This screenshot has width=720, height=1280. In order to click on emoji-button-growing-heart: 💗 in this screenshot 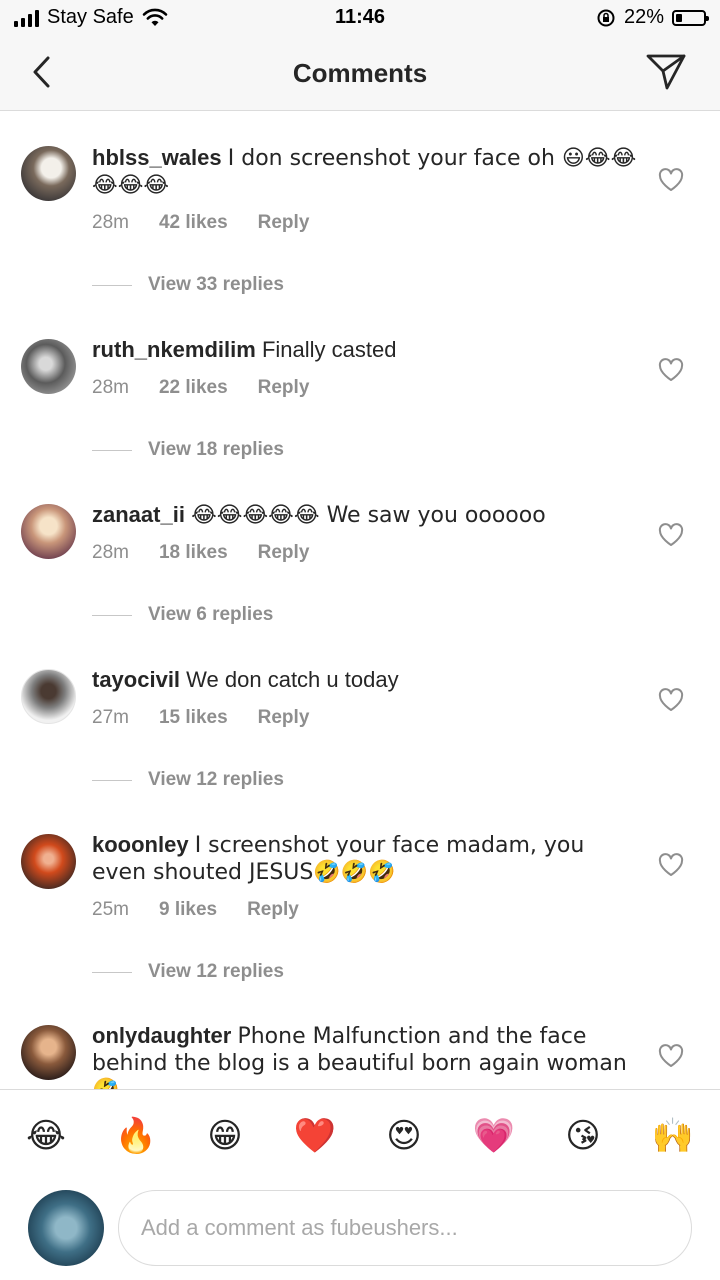, I will do `click(494, 1136)`.